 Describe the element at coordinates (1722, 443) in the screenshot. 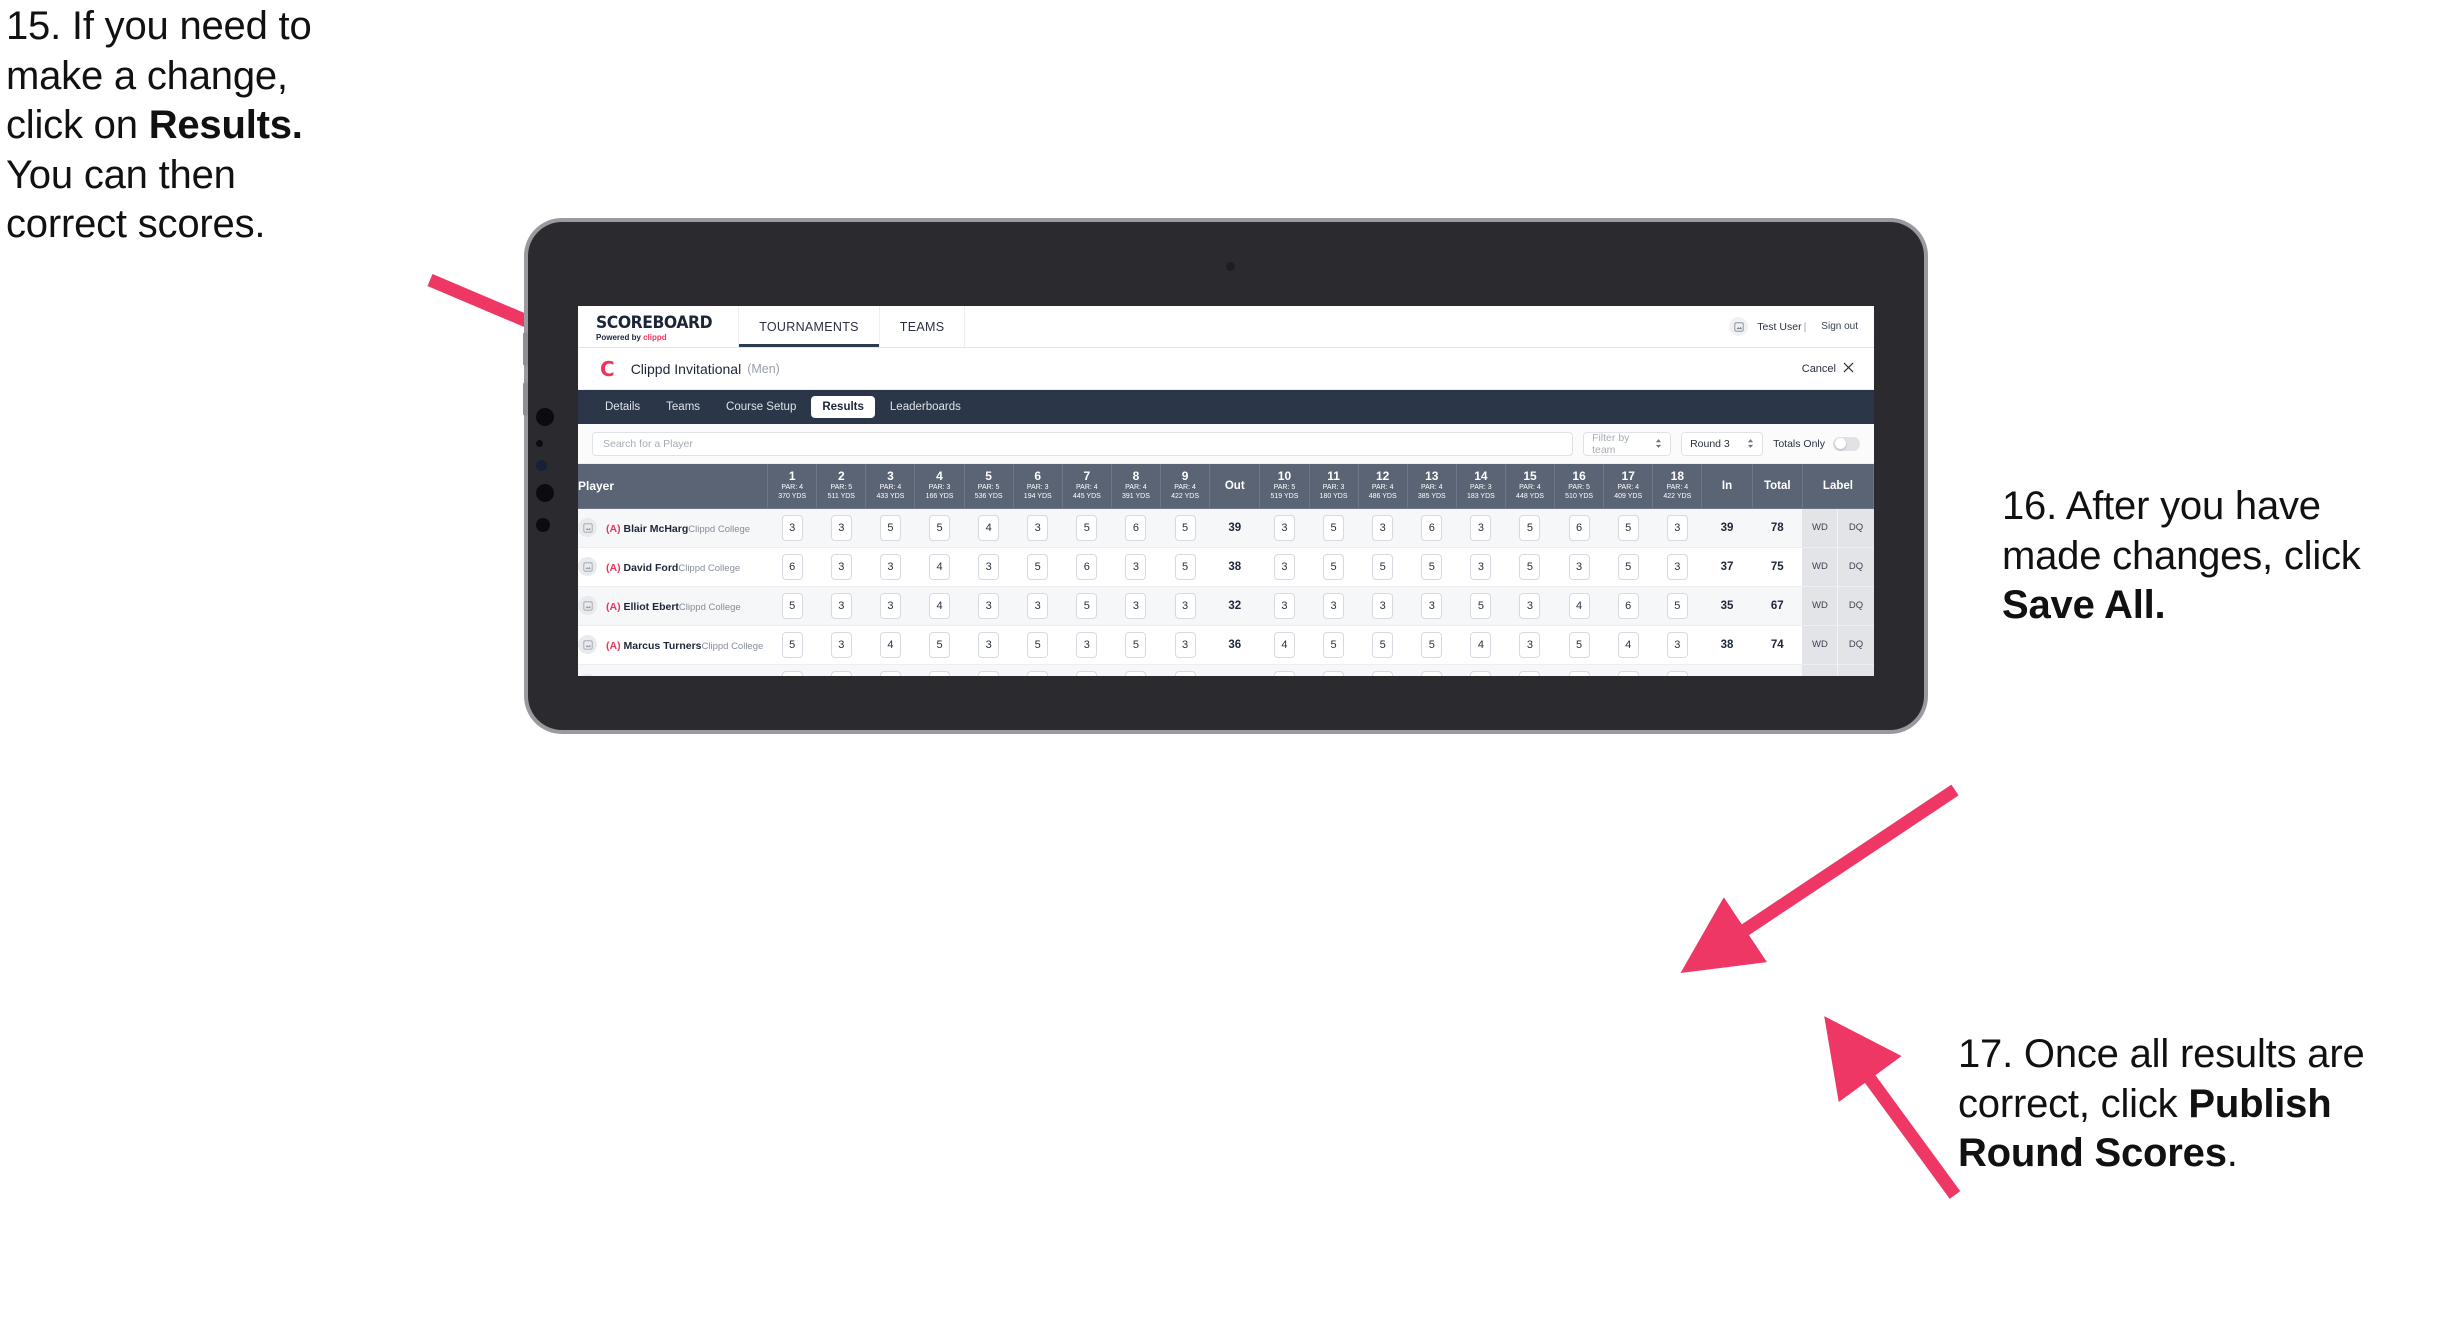

I see `round-select: Round 3` at that location.